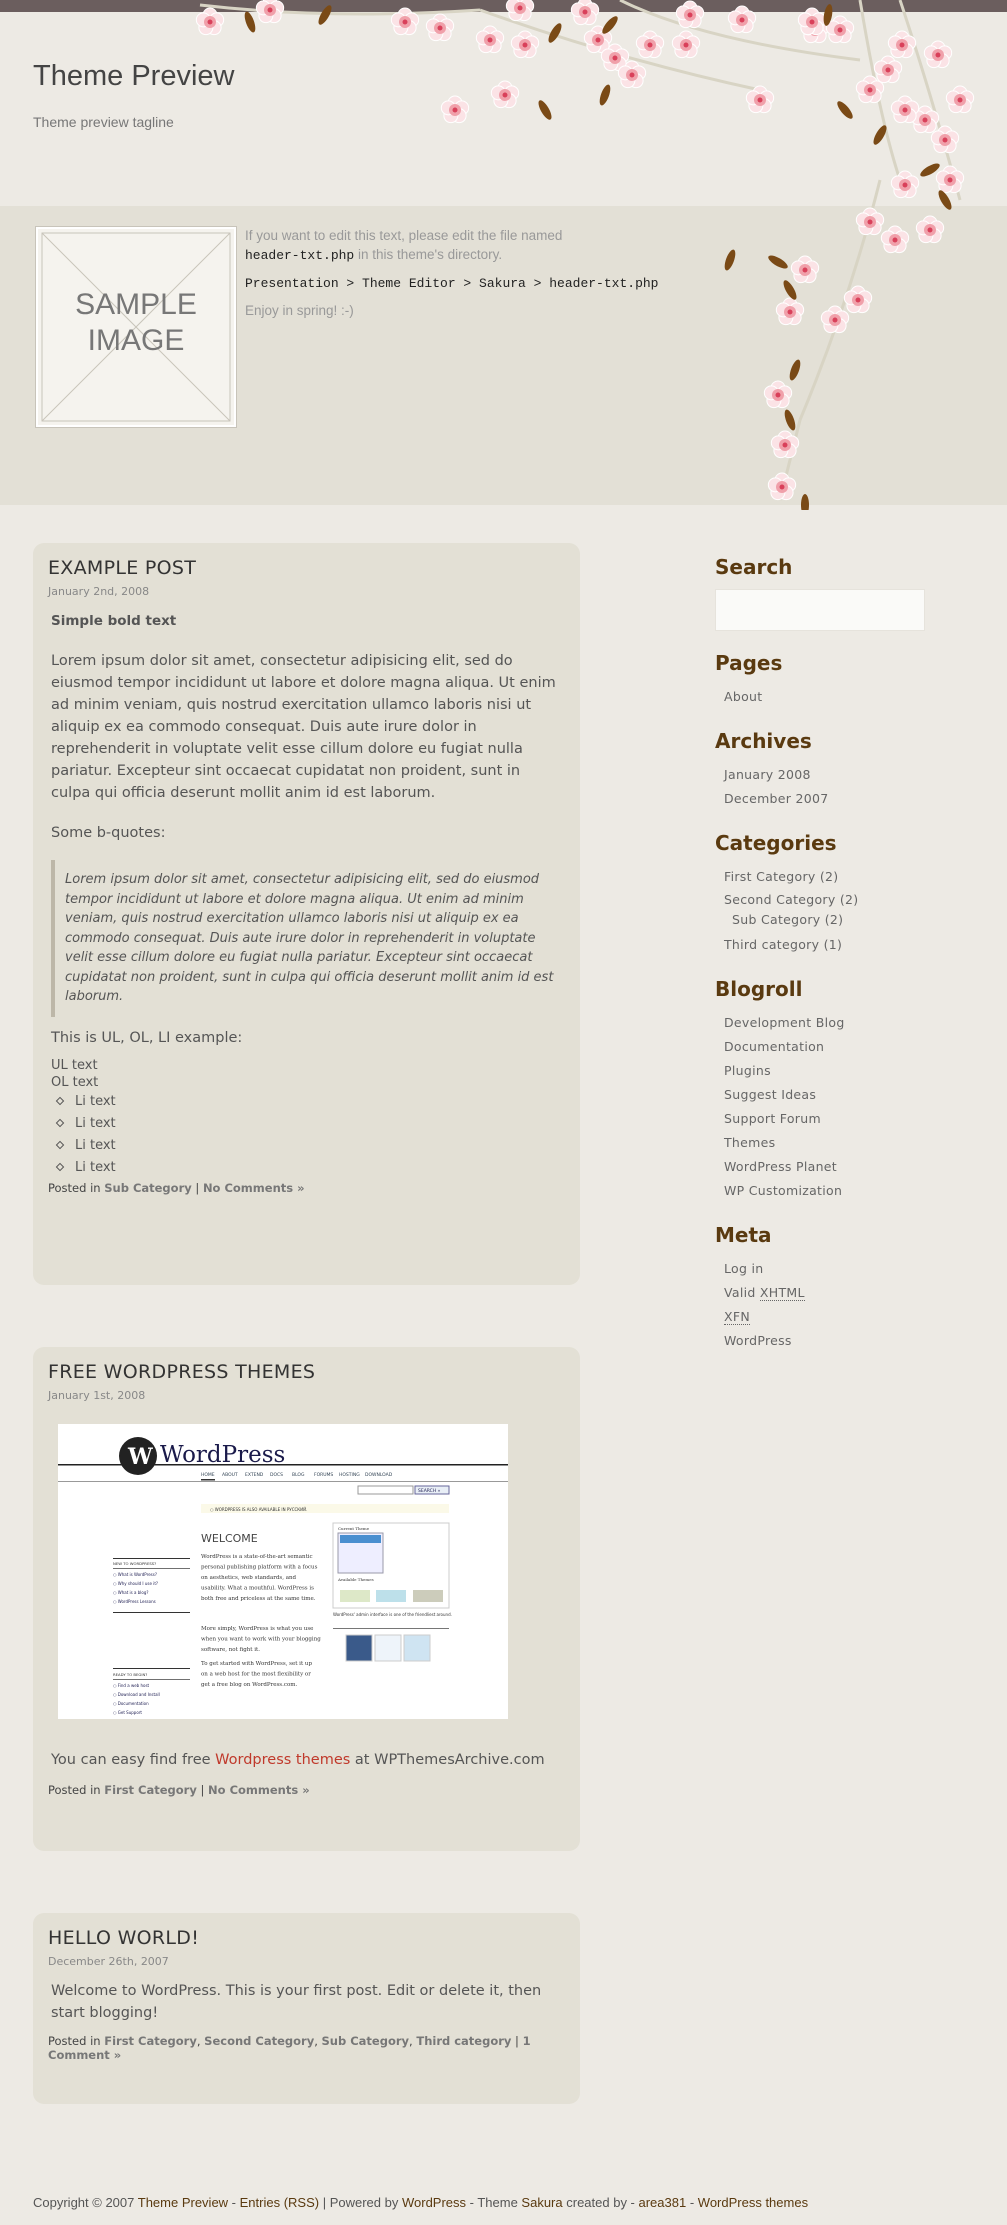  I want to click on search-input, so click(820, 610).